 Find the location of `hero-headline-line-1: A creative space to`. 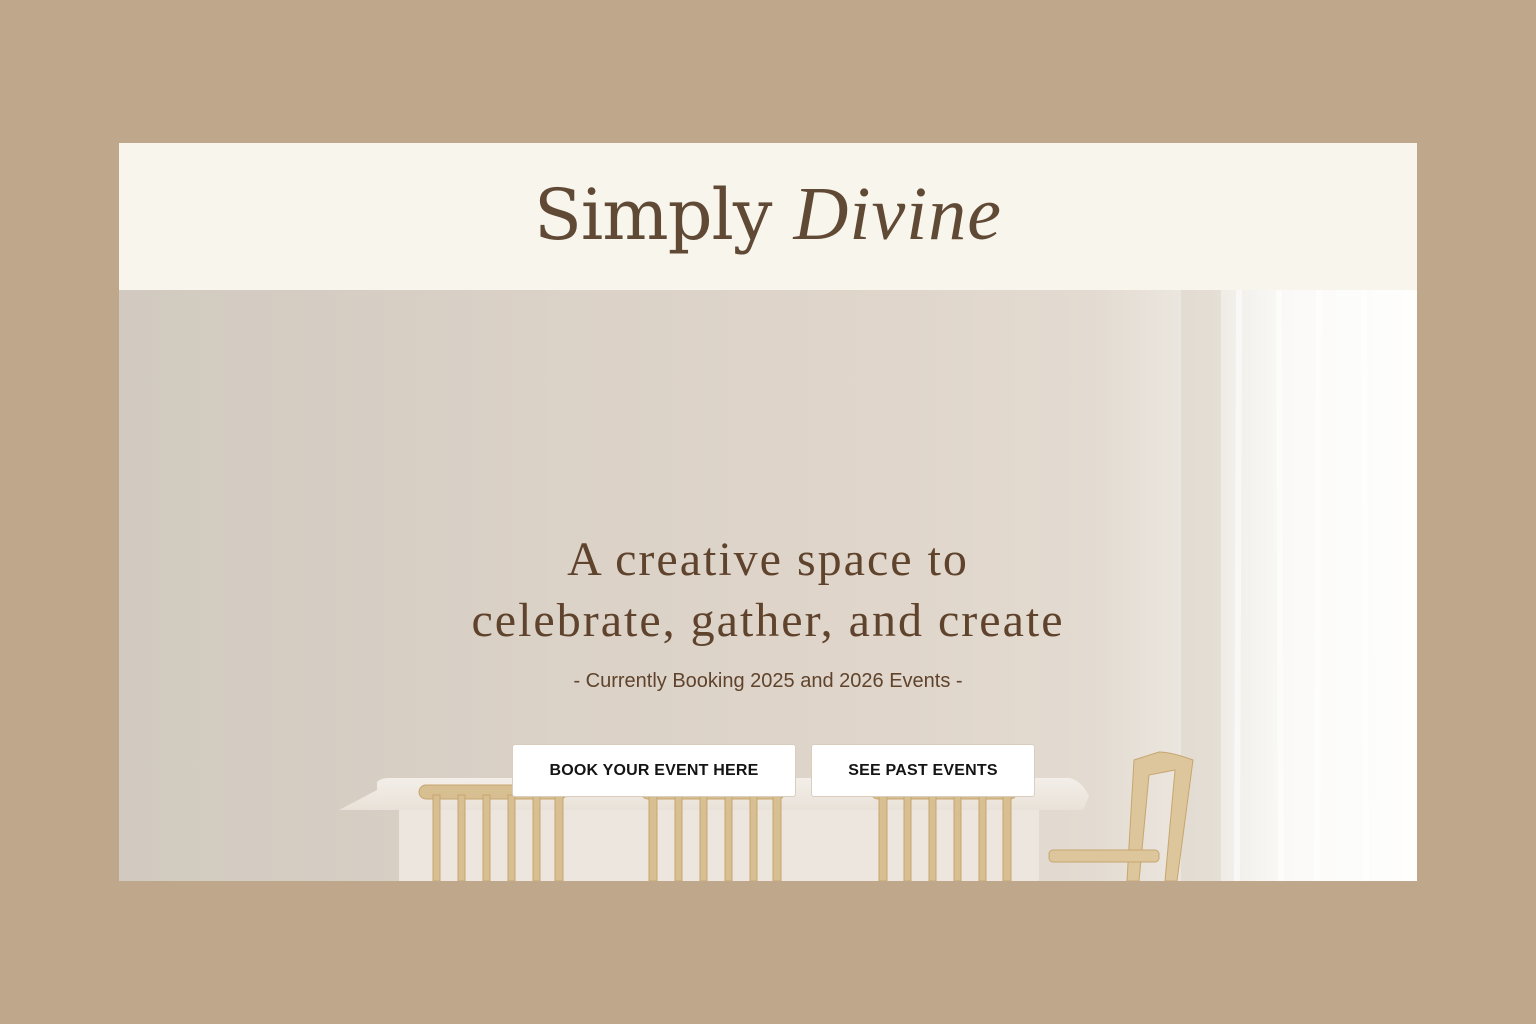

hero-headline-line-1: A creative space to is located at coordinates (768, 559).